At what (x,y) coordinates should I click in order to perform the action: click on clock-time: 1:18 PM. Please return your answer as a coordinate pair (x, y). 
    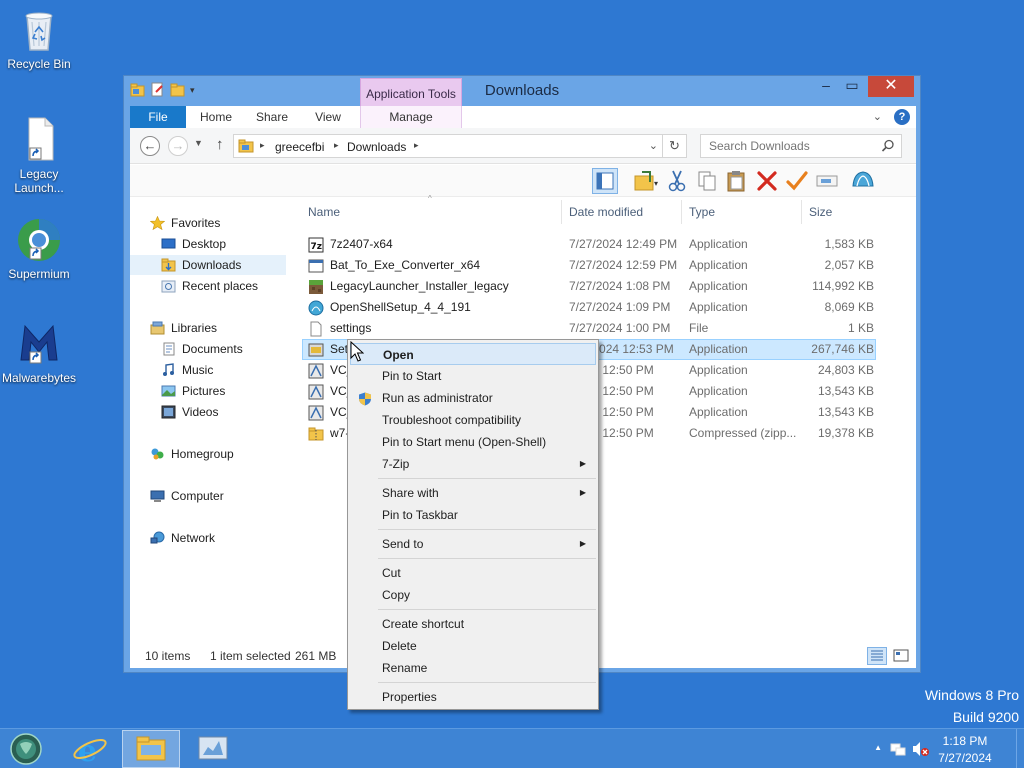
    Looking at the image, I should click on (965, 741).